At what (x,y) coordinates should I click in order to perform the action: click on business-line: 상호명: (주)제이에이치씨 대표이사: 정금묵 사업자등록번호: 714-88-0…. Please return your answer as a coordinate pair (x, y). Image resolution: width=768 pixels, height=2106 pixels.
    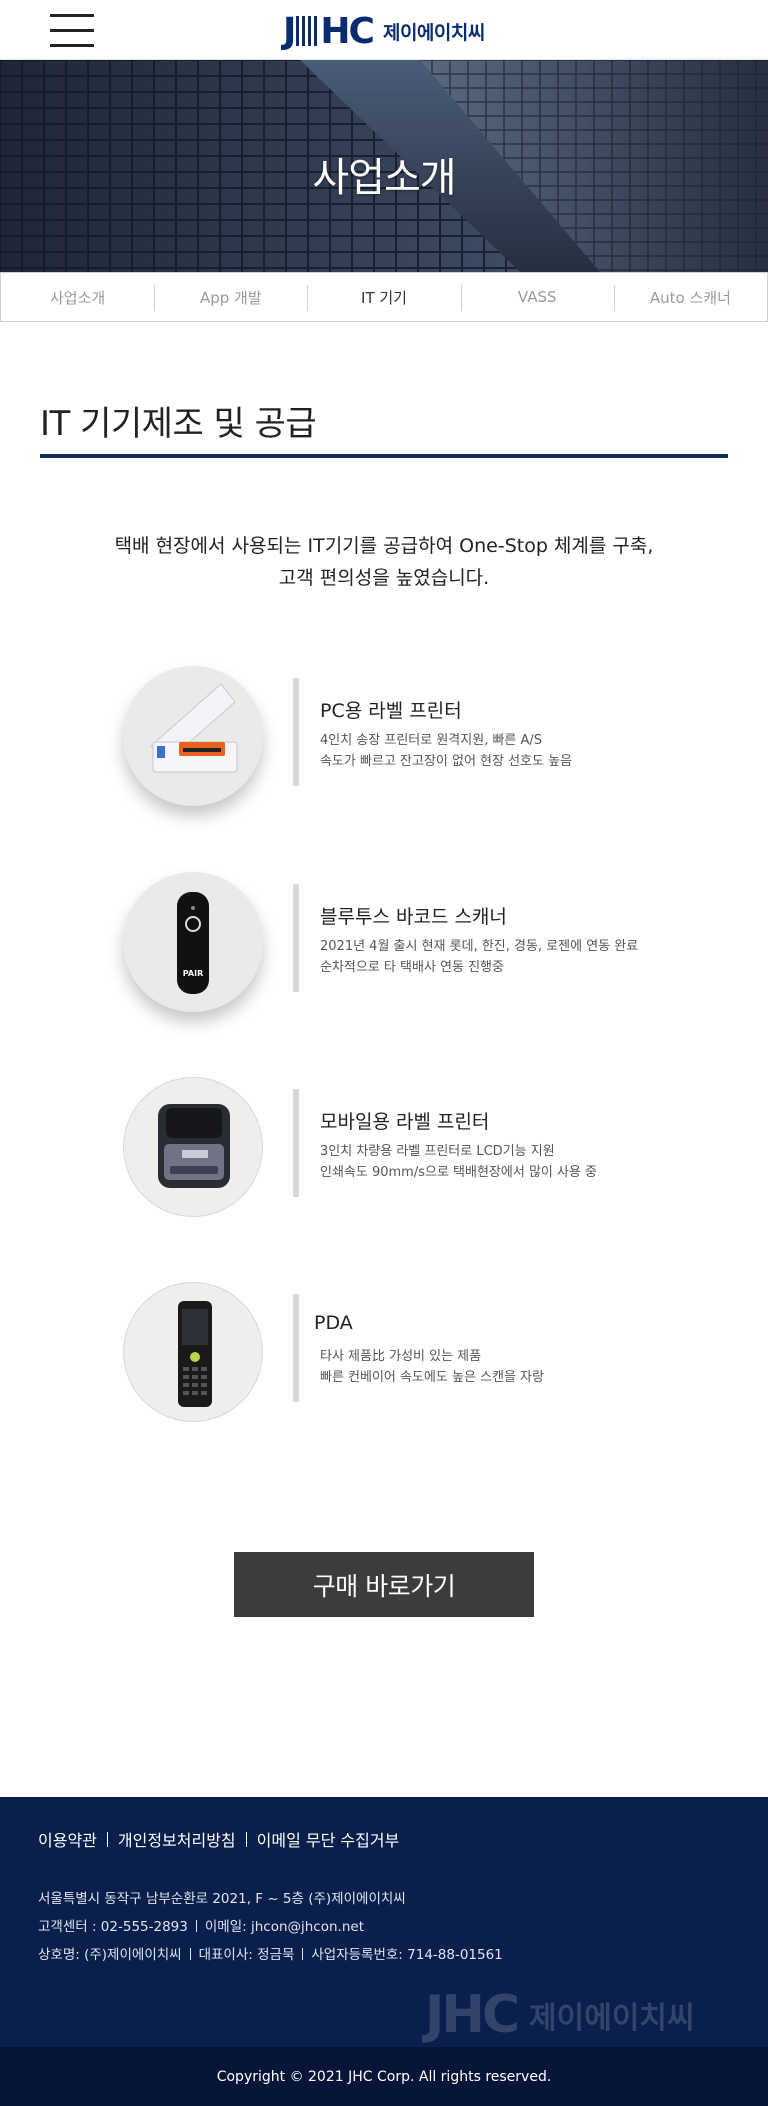
    Looking at the image, I should click on (270, 1955).